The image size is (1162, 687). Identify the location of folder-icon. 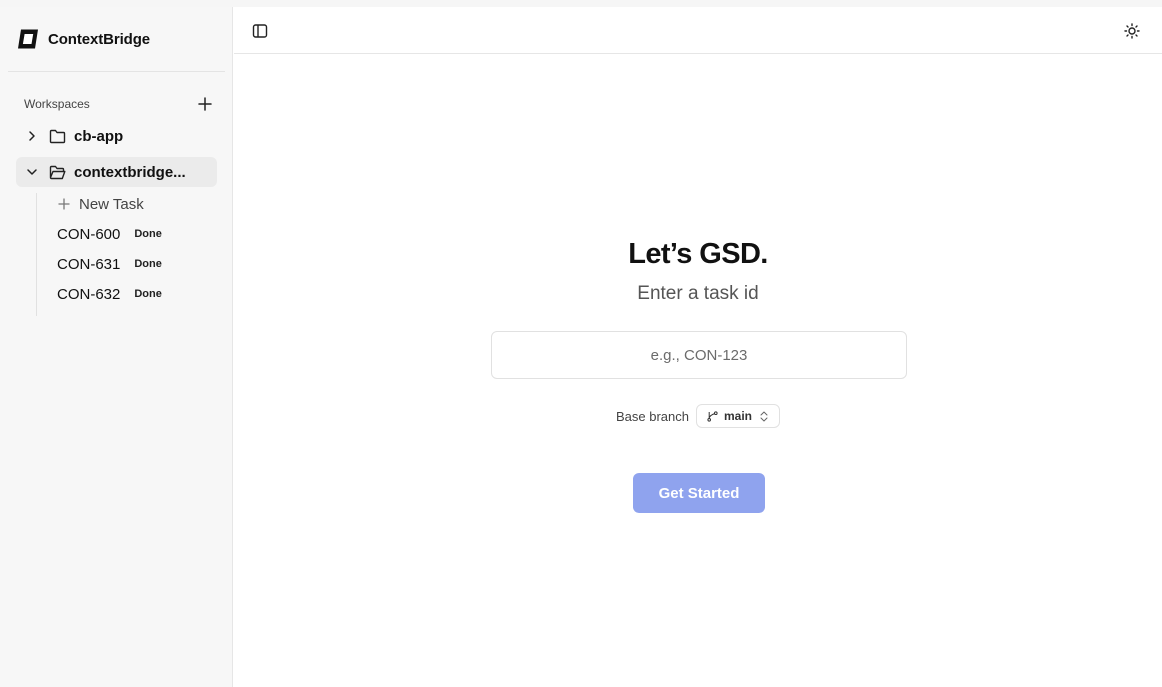
(57, 136).